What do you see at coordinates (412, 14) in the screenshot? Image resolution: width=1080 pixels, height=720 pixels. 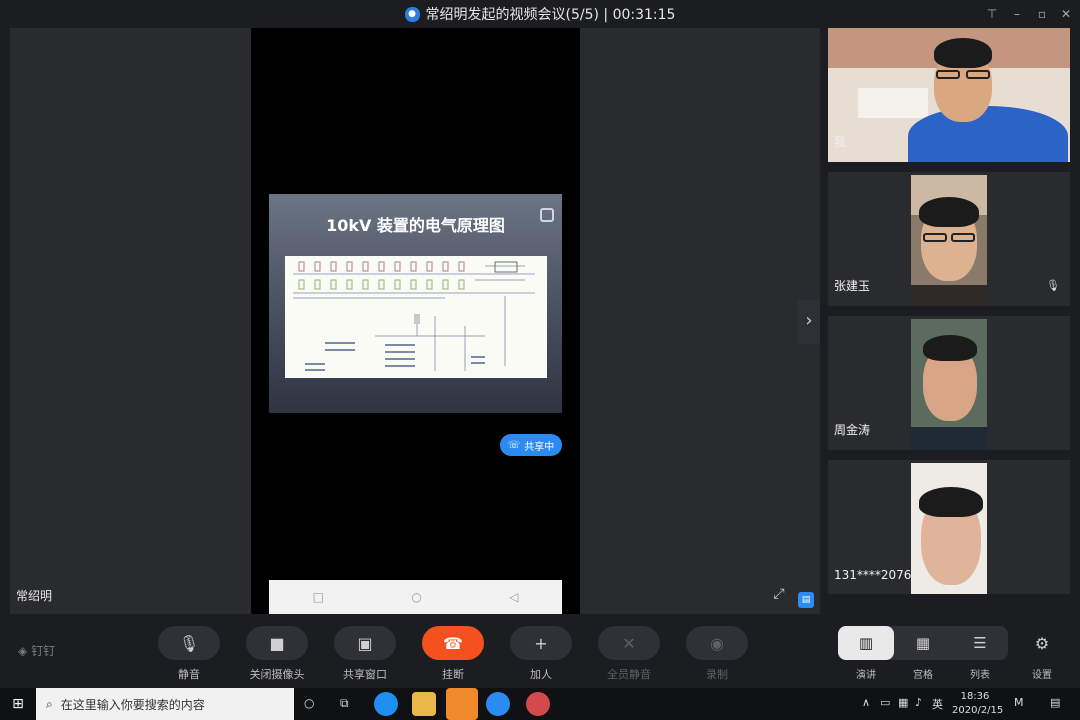 I see `lock-icon: ●` at bounding box center [412, 14].